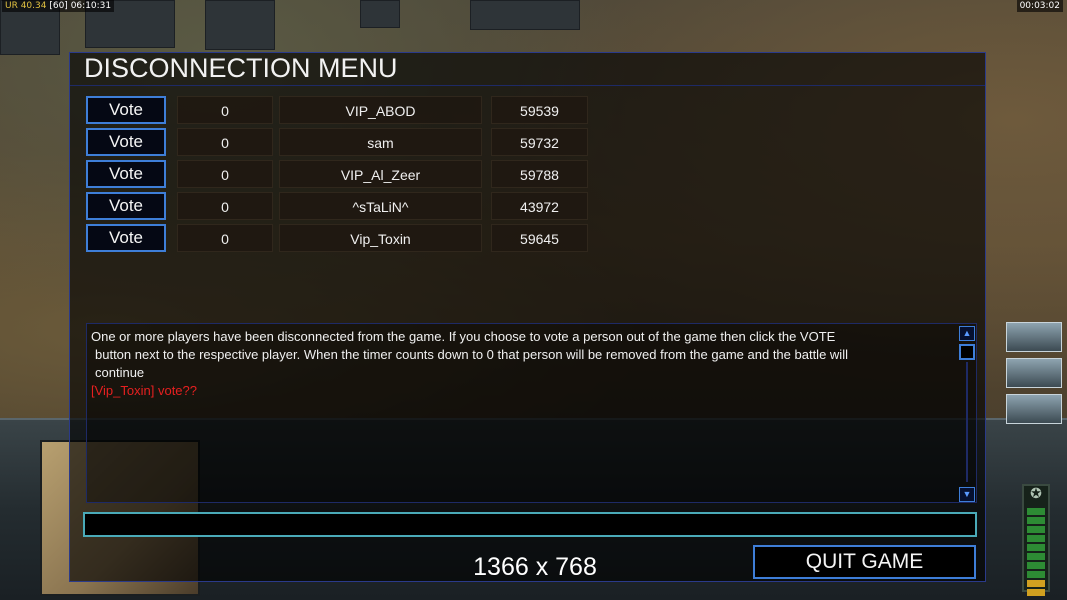 The width and height of the screenshot is (1067, 600). Describe the element at coordinates (126, 238) in the screenshot. I see `vote-button-vip-toxin: Vote` at that location.